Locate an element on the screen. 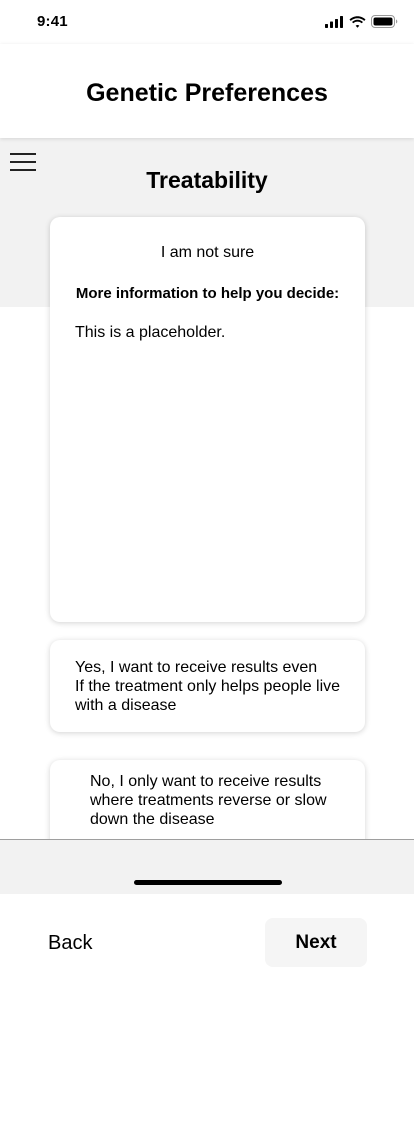 The width and height of the screenshot is (414, 1143). option-yes-line: If the treatment only helps people live is located at coordinates (208, 686).